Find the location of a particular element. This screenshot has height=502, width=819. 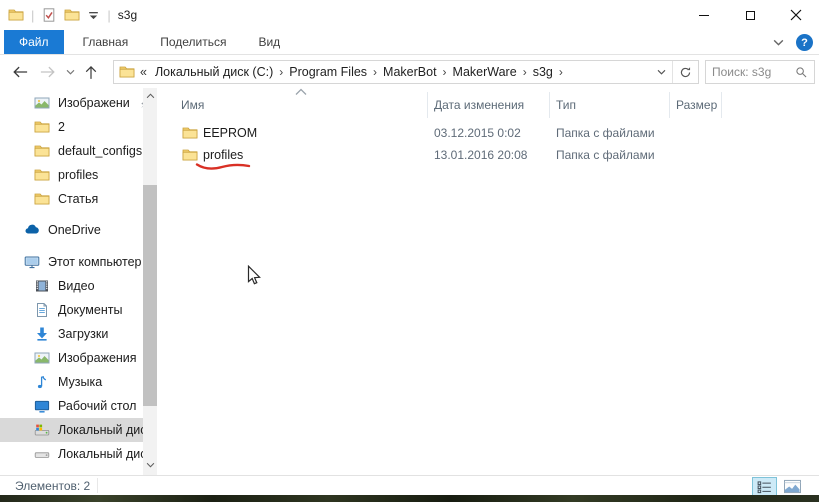

sidebar-item-Загрузки: Загрузки is located at coordinates (71, 334).